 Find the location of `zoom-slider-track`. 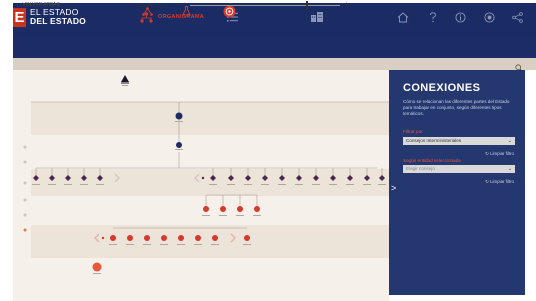

zoom-slider-track is located at coordinates (265, 5).